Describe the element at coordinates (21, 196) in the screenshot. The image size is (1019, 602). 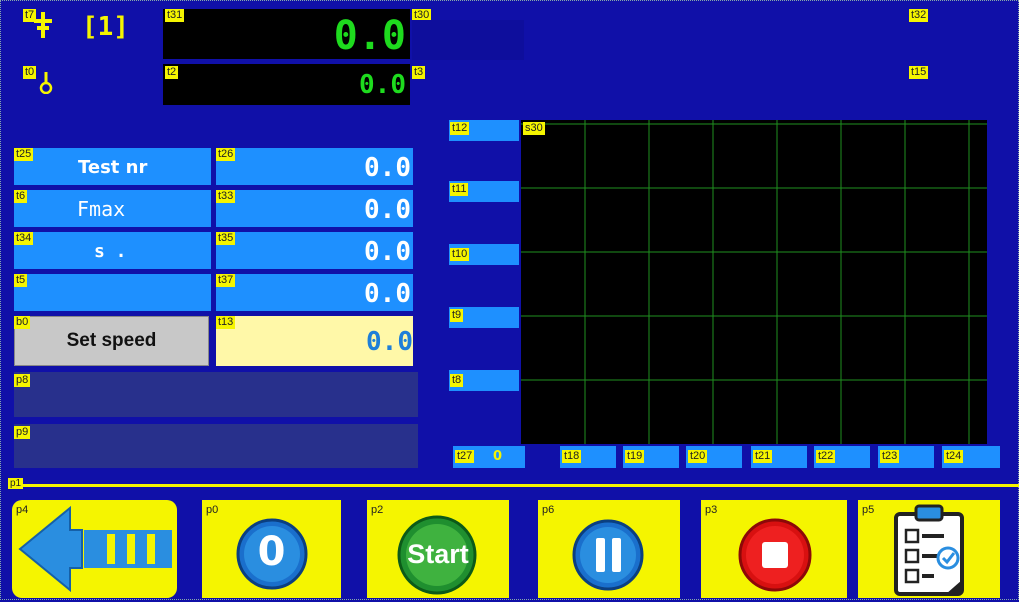
I see `tag-t6: t6` at that location.